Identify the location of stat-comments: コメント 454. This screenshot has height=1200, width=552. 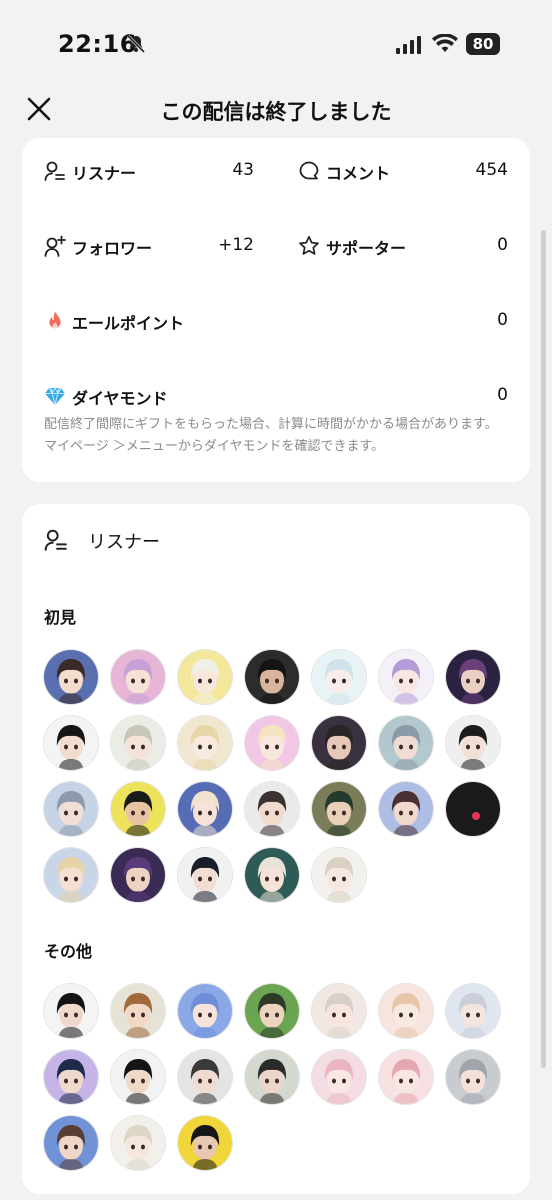
(403, 171).